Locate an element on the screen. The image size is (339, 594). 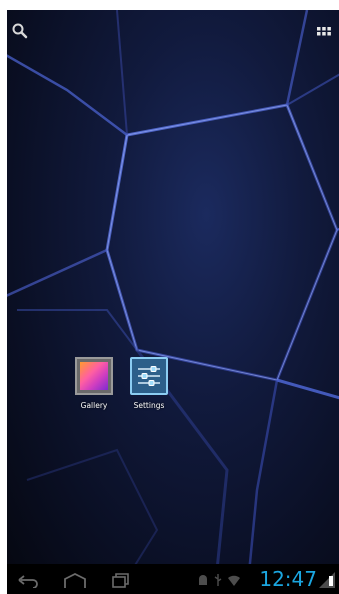
search-icon is located at coordinates (20, 31).